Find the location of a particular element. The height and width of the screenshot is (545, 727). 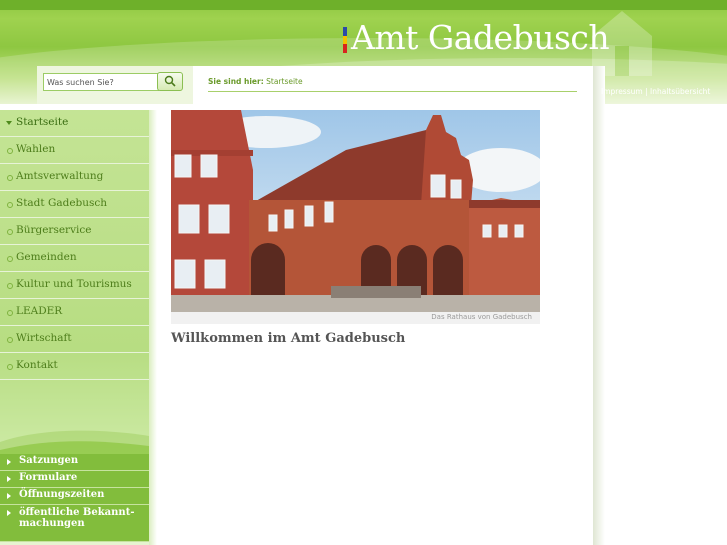

sidebar-item-wirtschaft: Wirtschaft is located at coordinates (74, 339).